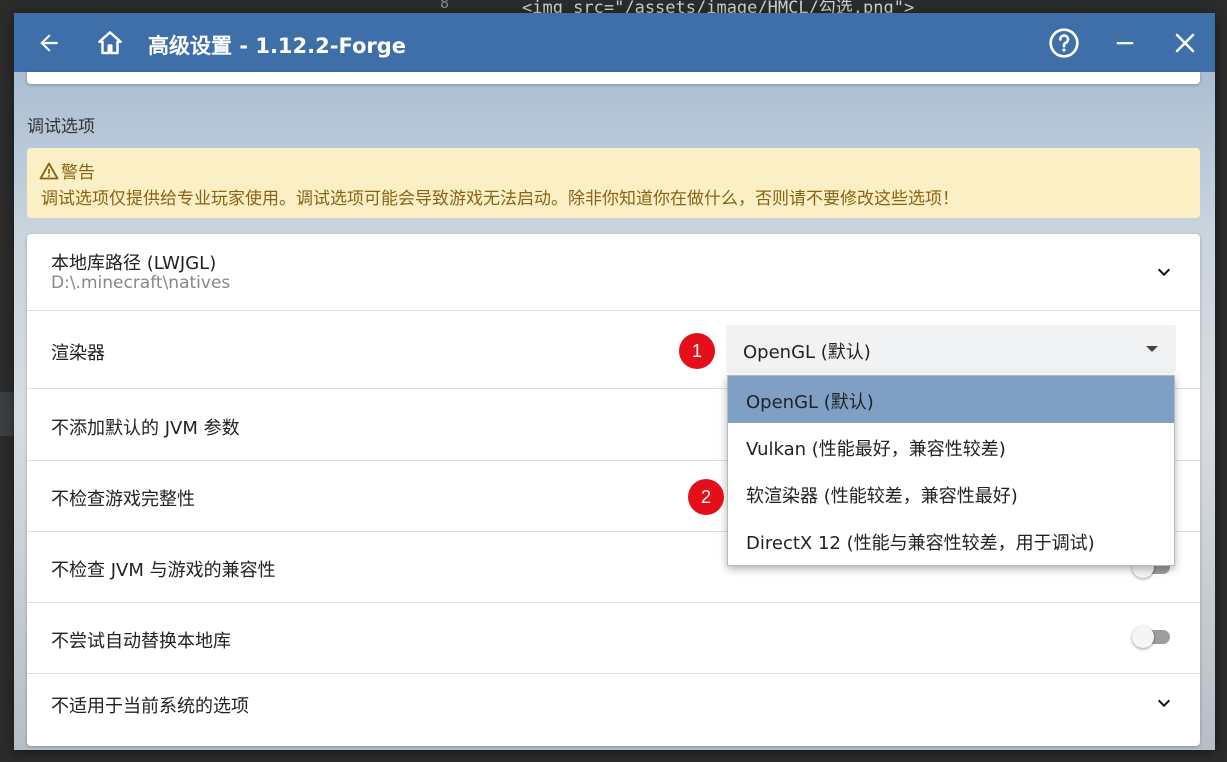 The width and height of the screenshot is (1227, 762). Describe the element at coordinates (613, 272) in the screenshot. I see `native-path-row: 本地库路径 (LWJGL) D:\.minecraft\natives` at that location.